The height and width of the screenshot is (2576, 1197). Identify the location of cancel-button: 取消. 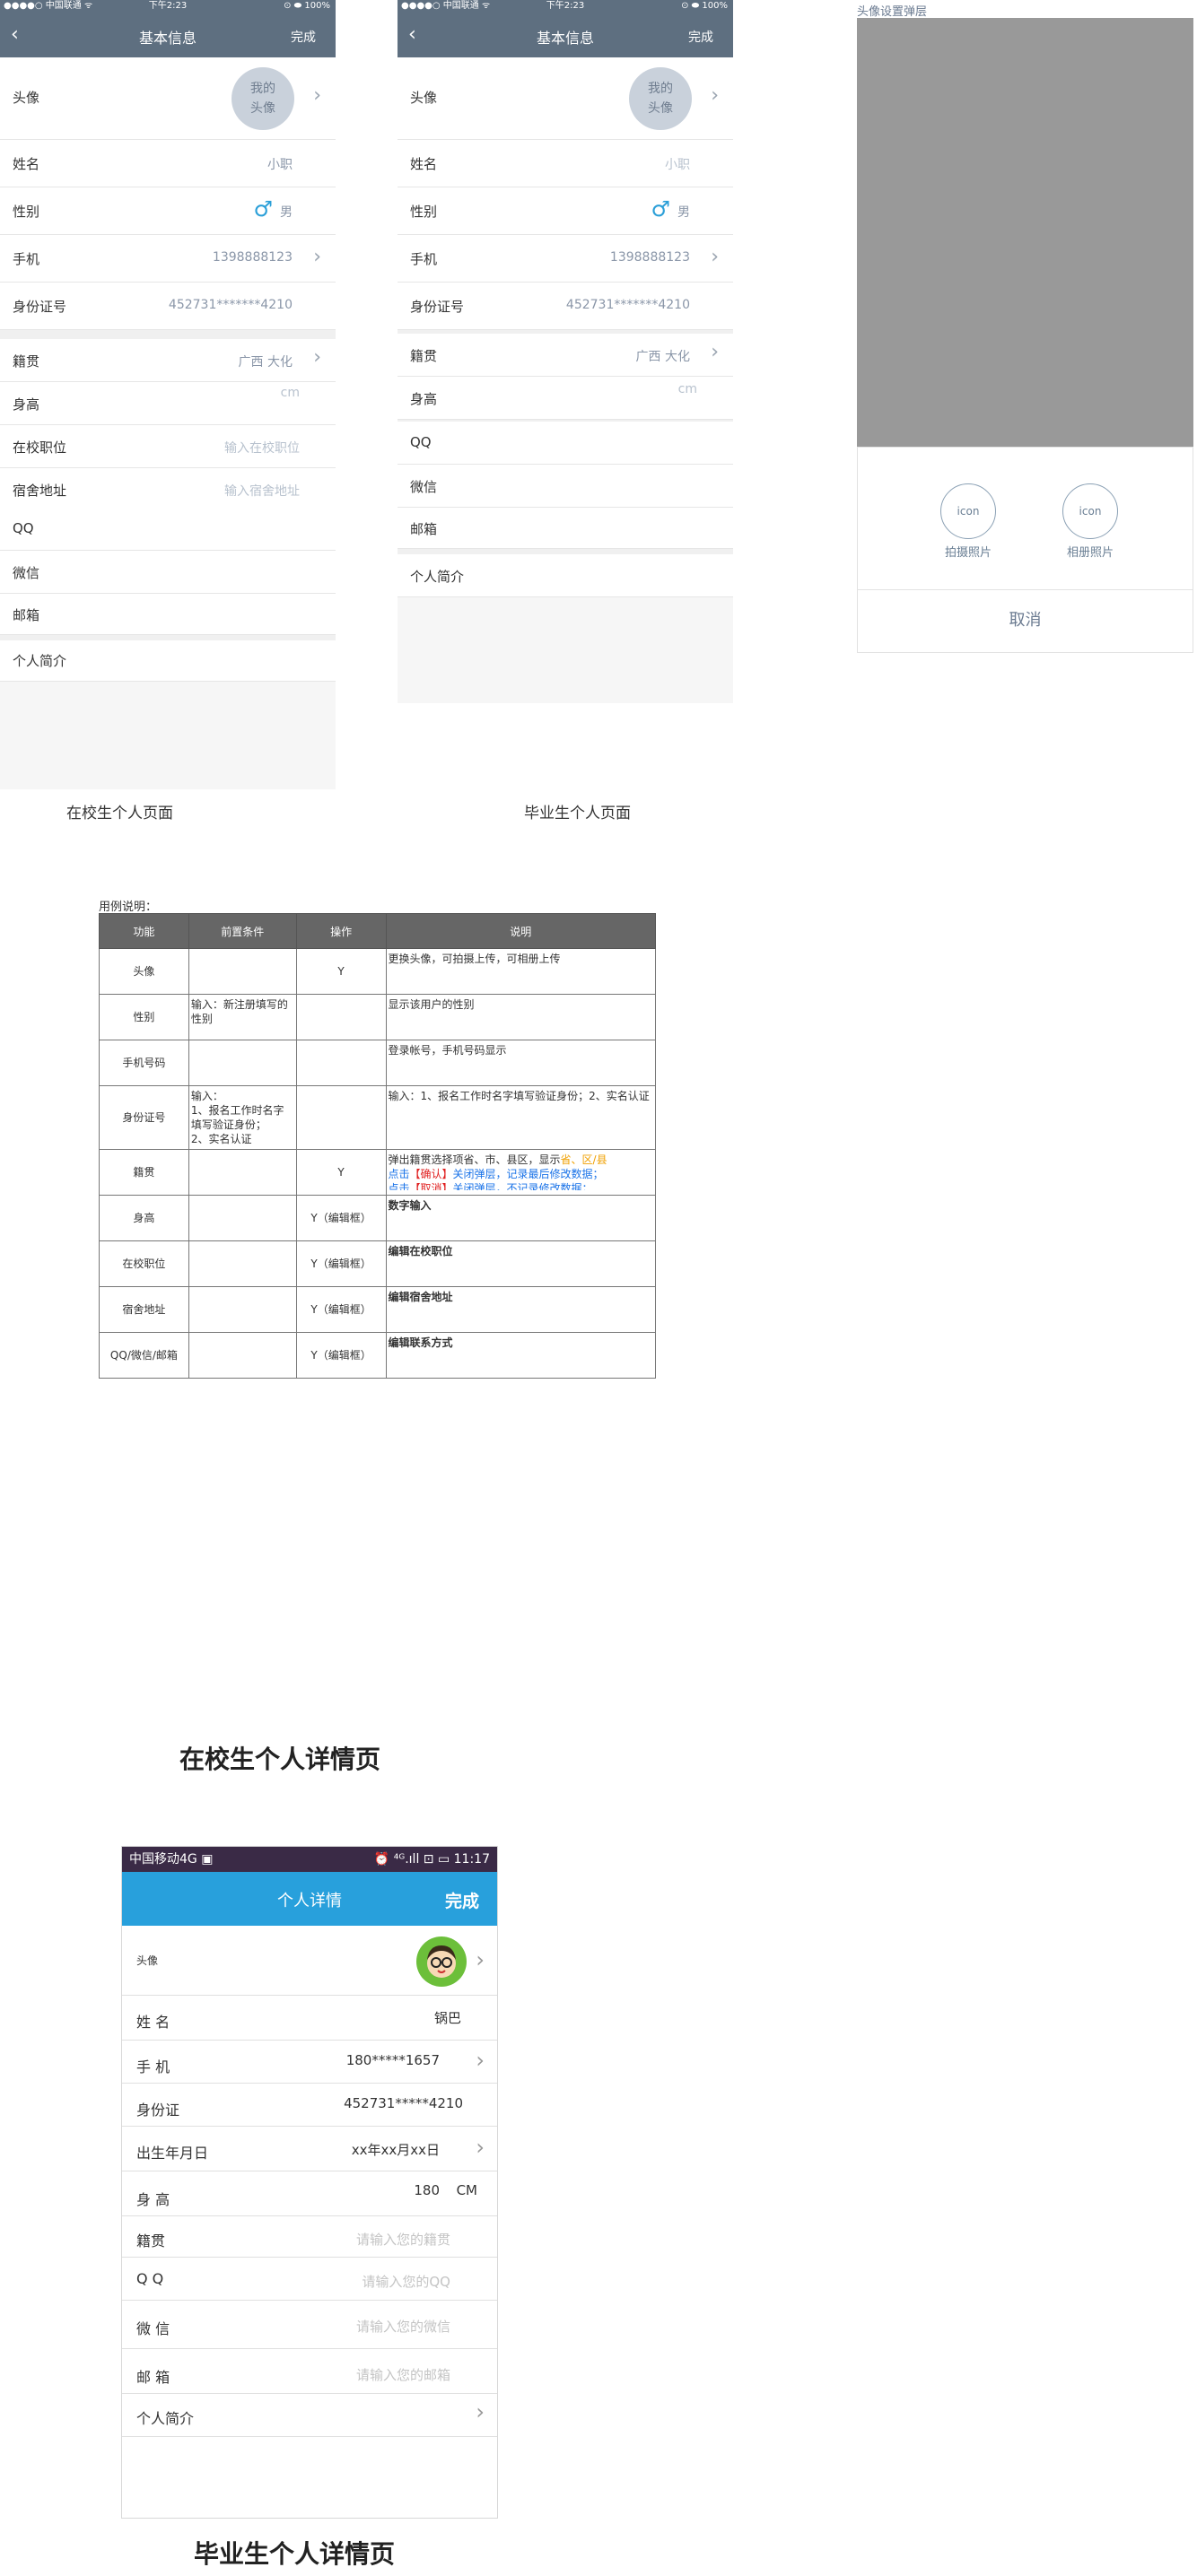
(1025, 619).